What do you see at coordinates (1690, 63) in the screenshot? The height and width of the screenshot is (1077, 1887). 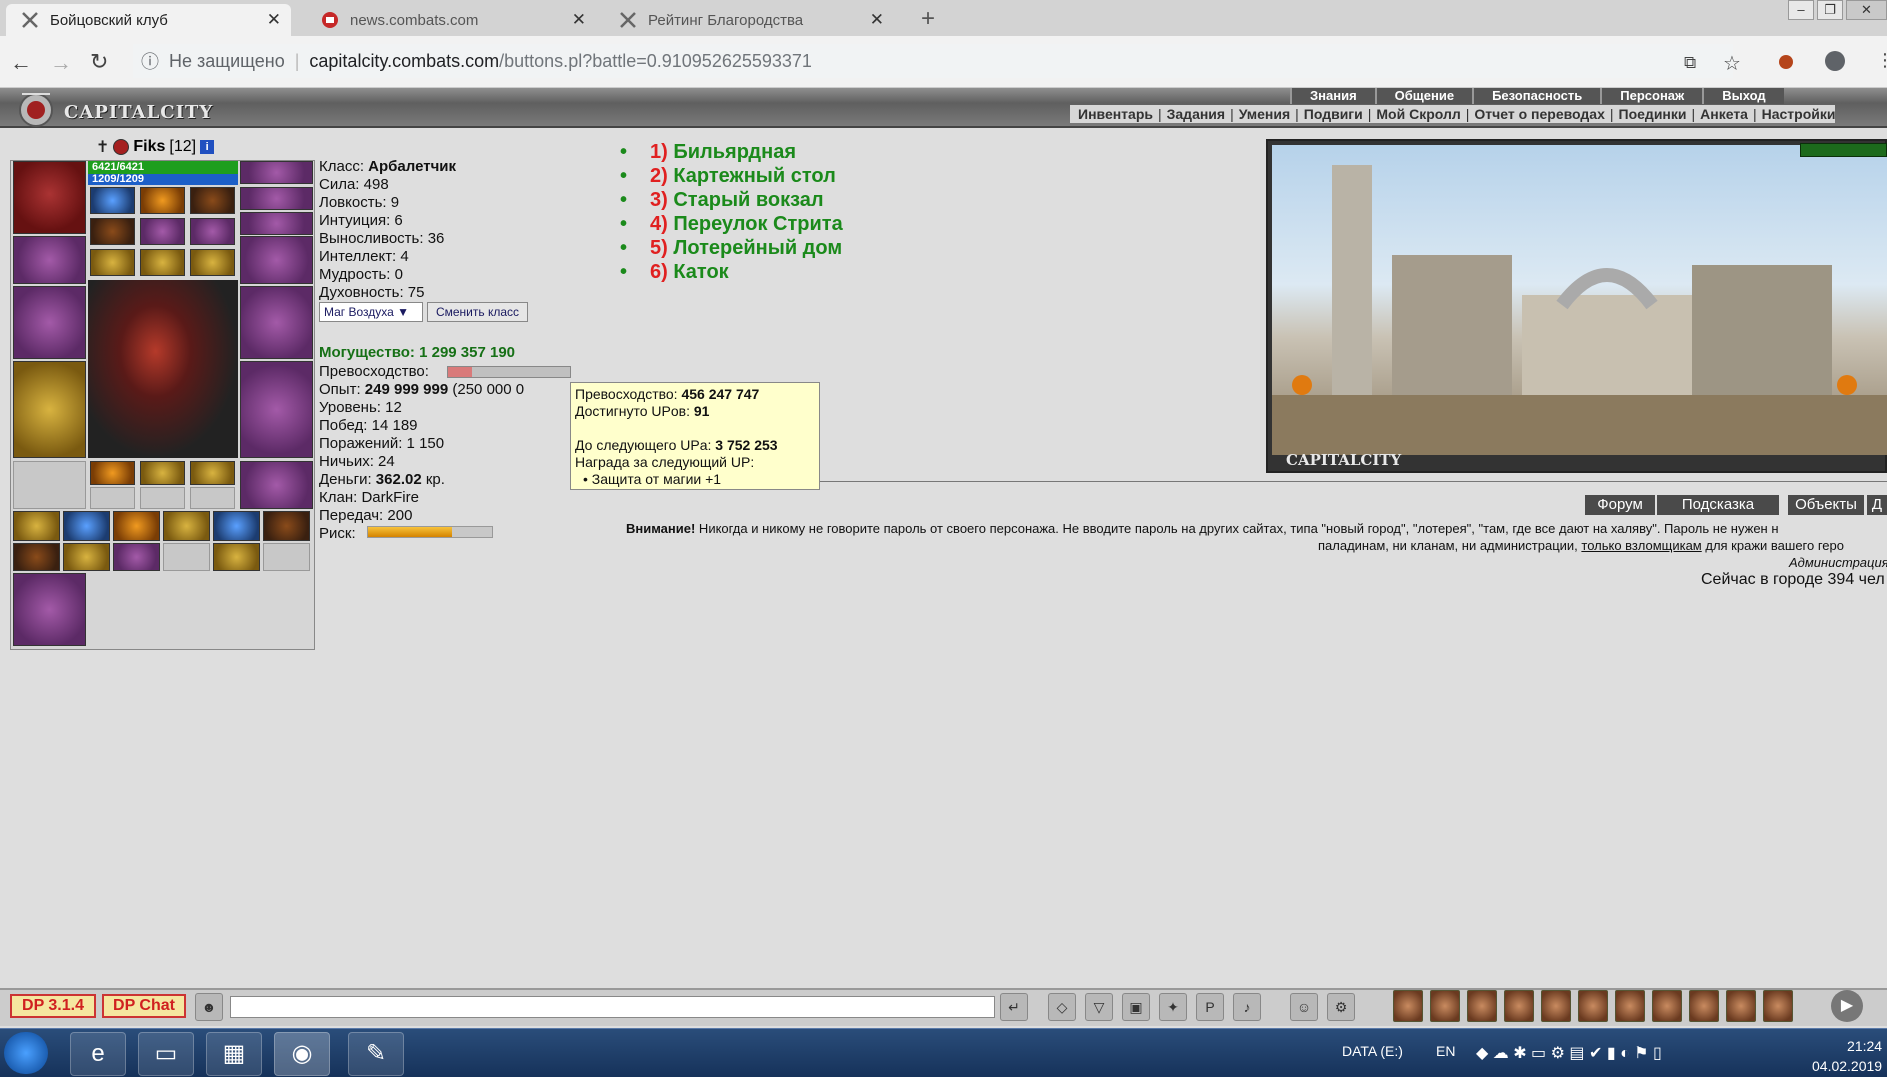 I see `extension-puzzle-icon: ⧉` at bounding box center [1690, 63].